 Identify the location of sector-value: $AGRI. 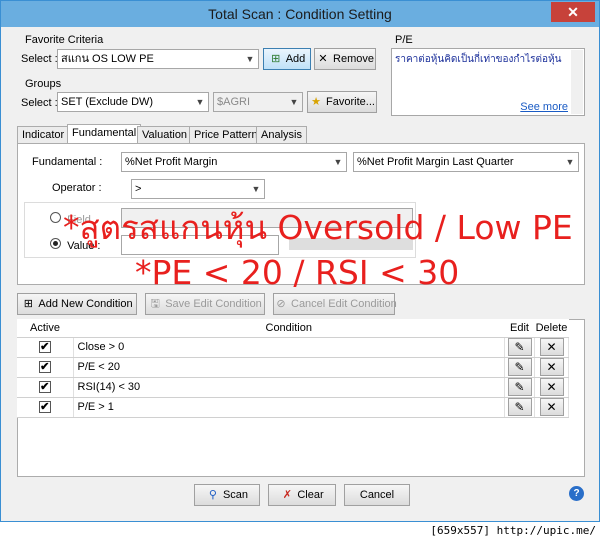
(234, 102).